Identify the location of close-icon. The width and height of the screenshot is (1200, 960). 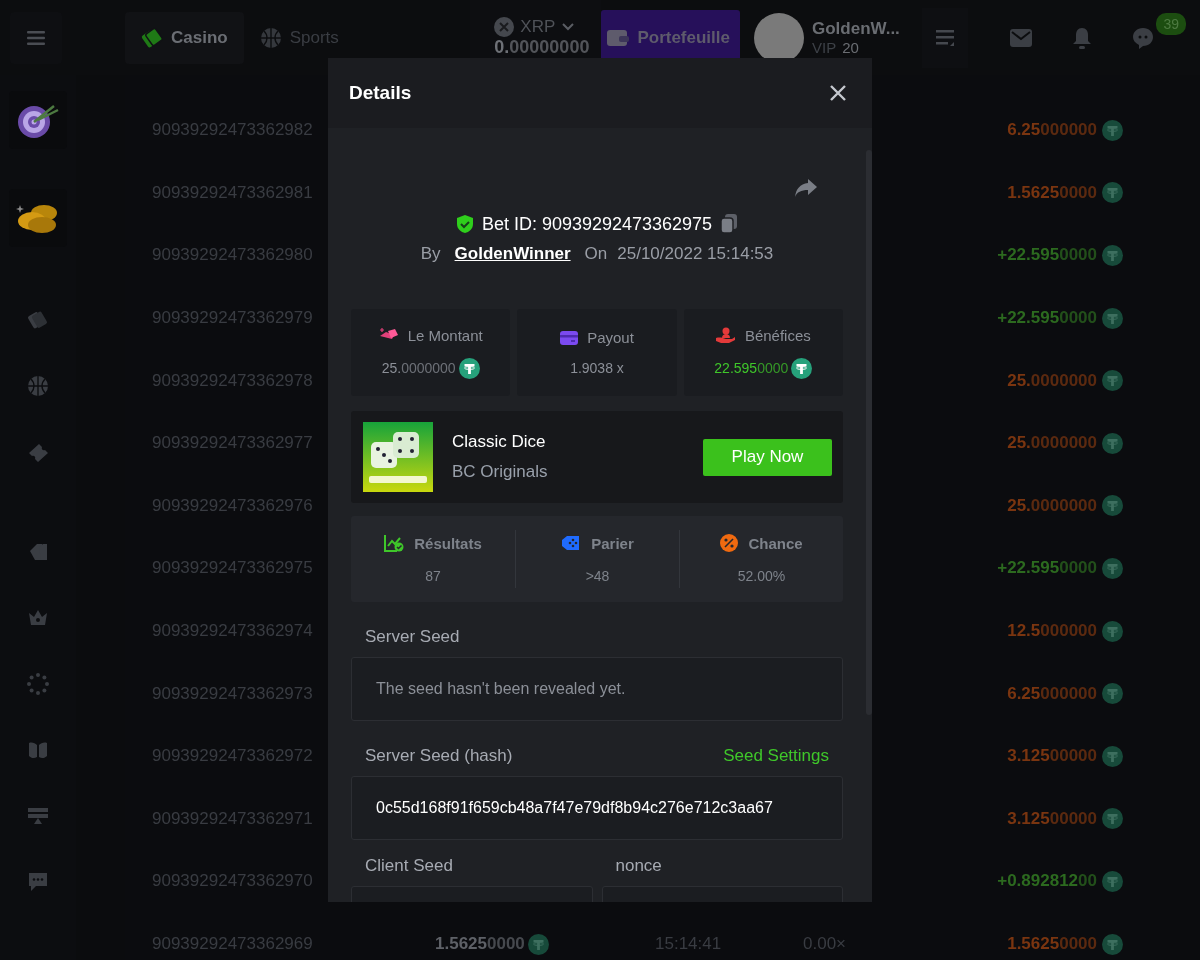
(838, 93).